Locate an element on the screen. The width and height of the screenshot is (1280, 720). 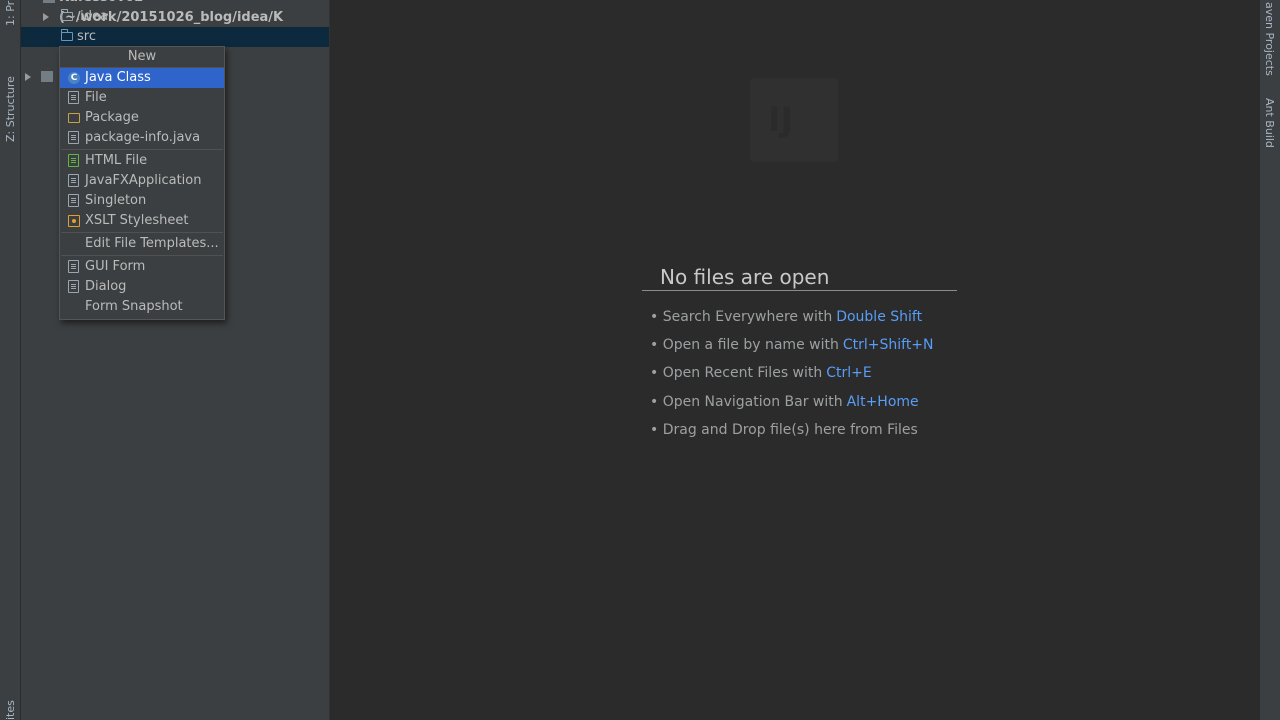
source-folder-icon is located at coordinates (67, 35).